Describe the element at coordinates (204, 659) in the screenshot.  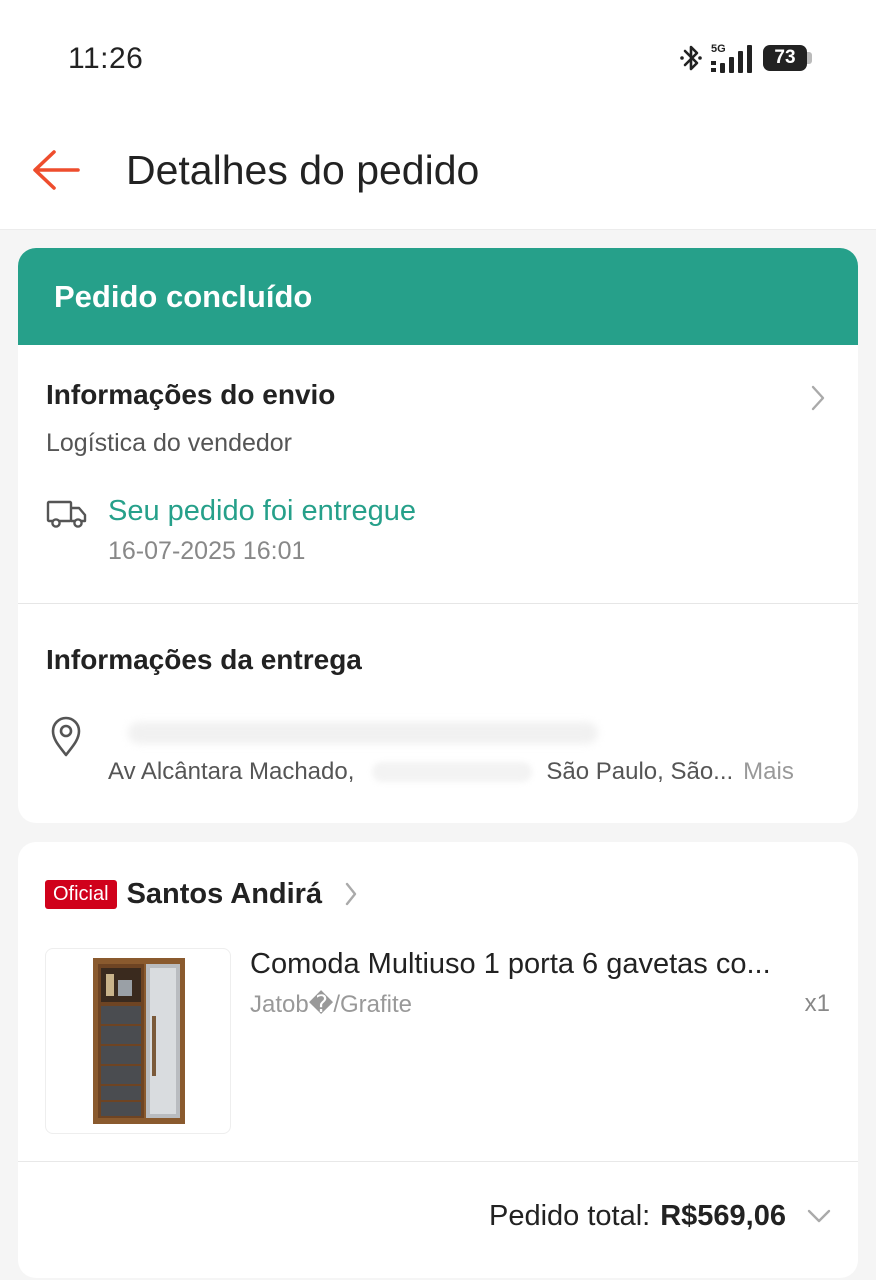
I see `delivery-info-title: Informações da entrega` at that location.